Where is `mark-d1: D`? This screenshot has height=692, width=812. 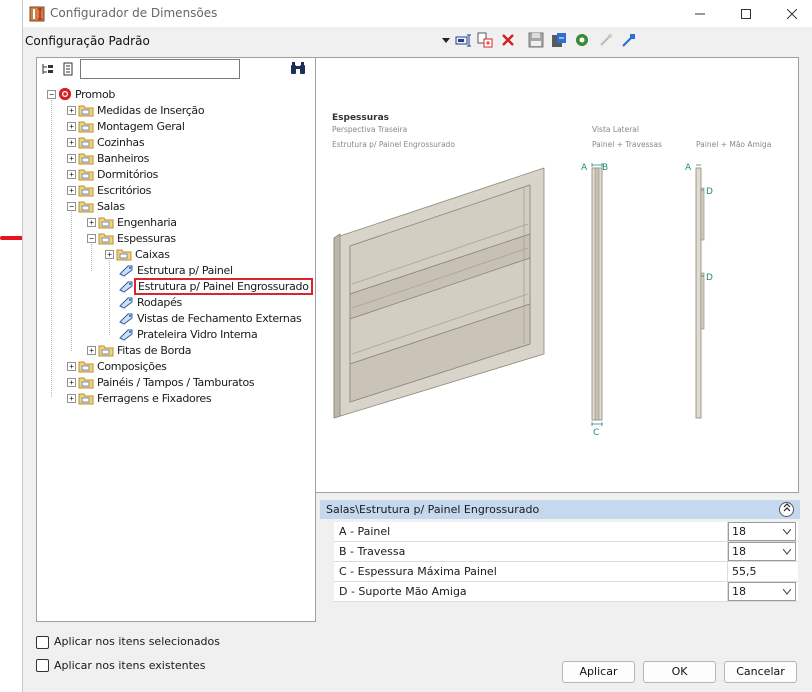
mark-d1: D is located at coordinates (709, 192).